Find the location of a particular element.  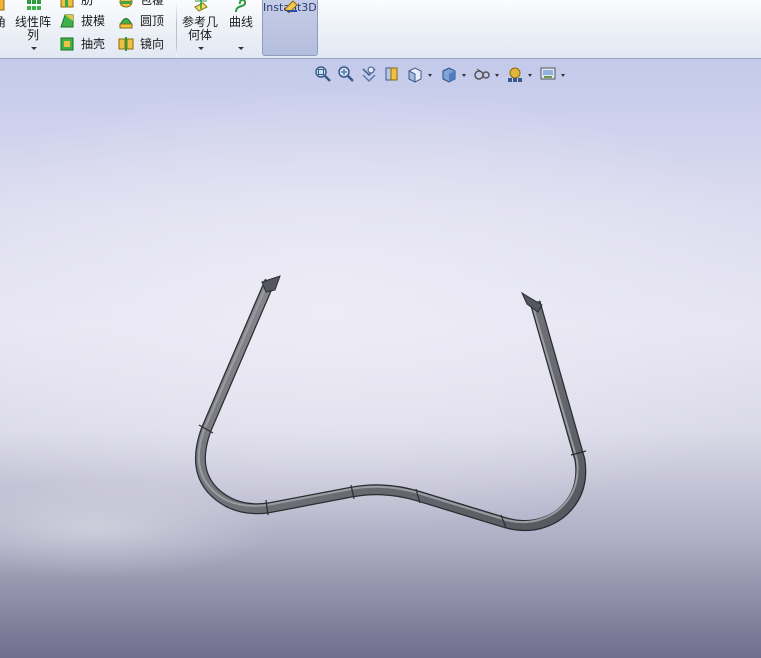

rod-end-left is located at coordinates (271, 284).